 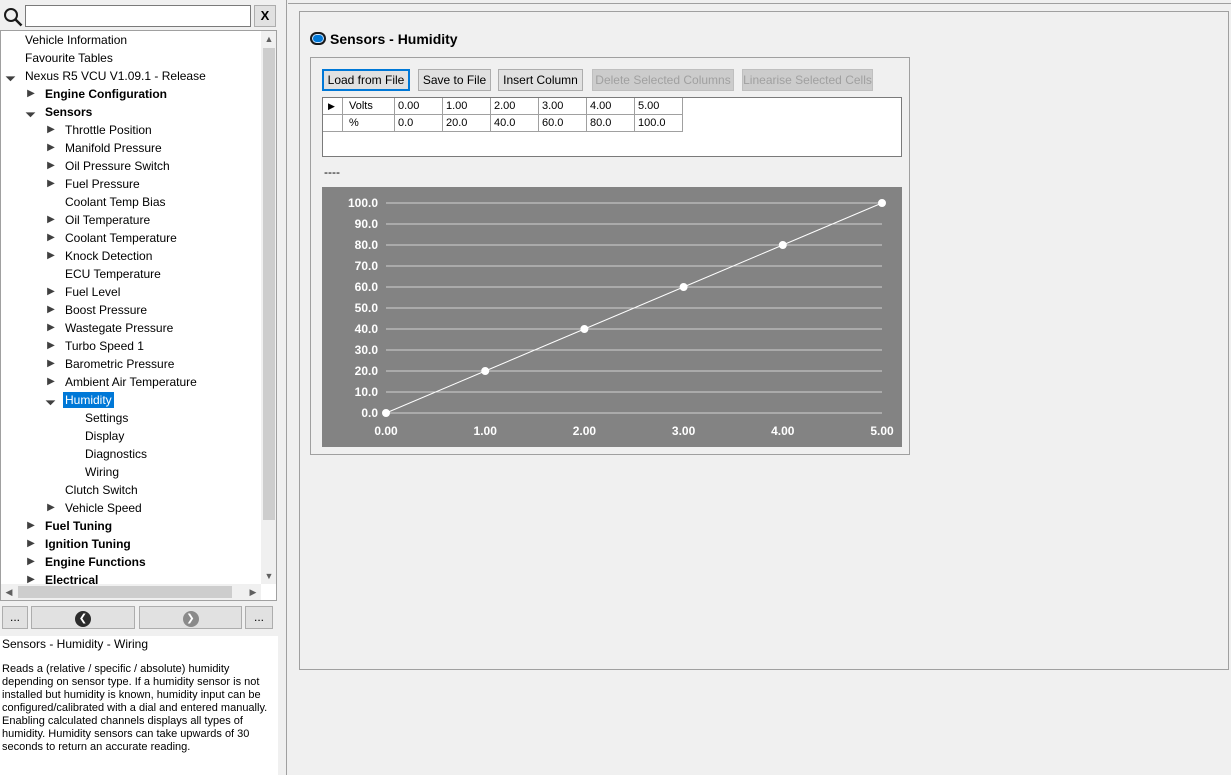 I want to click on tree-item: ◢ Humidity, so click(x=131, y=400).